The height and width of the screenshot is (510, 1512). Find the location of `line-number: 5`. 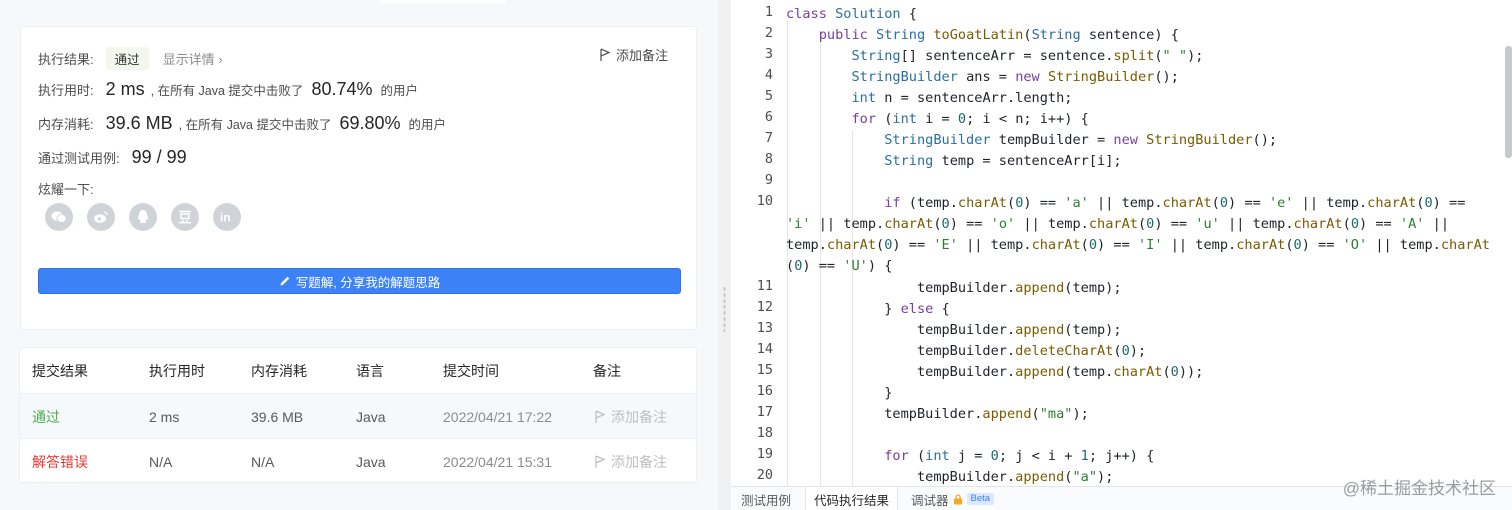

line-number: 5 is located at coordinates (768, 96).